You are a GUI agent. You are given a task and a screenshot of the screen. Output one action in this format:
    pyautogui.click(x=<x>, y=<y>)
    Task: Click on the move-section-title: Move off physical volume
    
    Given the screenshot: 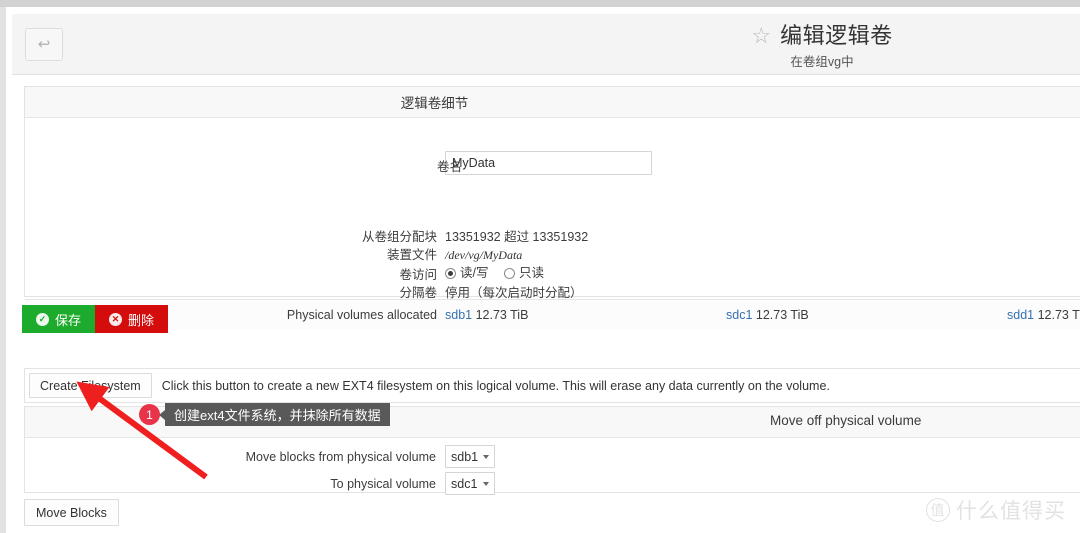 What is the action you would take?
    pyautogui.click(x=846, y=420)
    